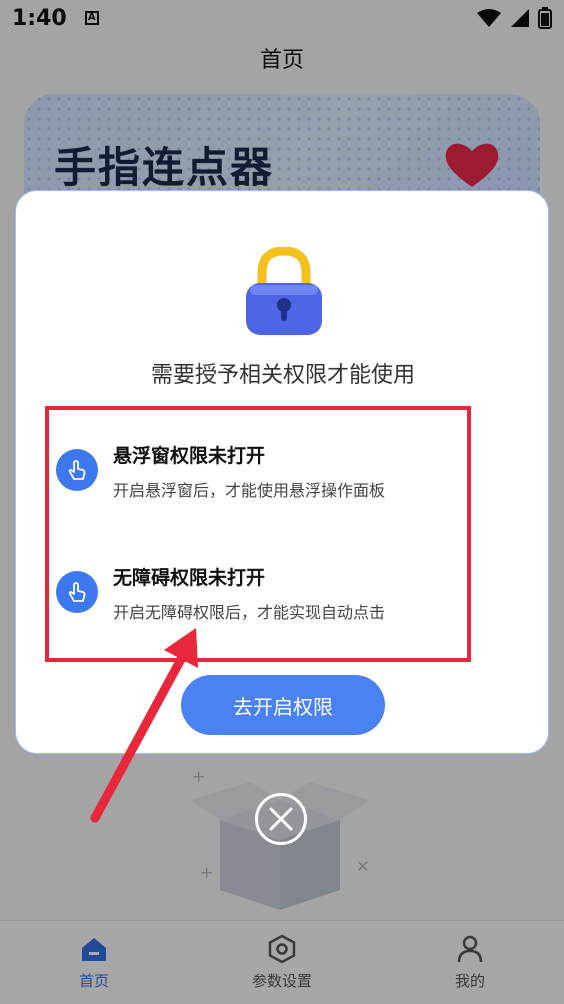  What do you see at coordinates (282, 375) in the screenshot?
I see `dialog-title: 需要授予相关权限才能使用` at bounding box center [282, 375].